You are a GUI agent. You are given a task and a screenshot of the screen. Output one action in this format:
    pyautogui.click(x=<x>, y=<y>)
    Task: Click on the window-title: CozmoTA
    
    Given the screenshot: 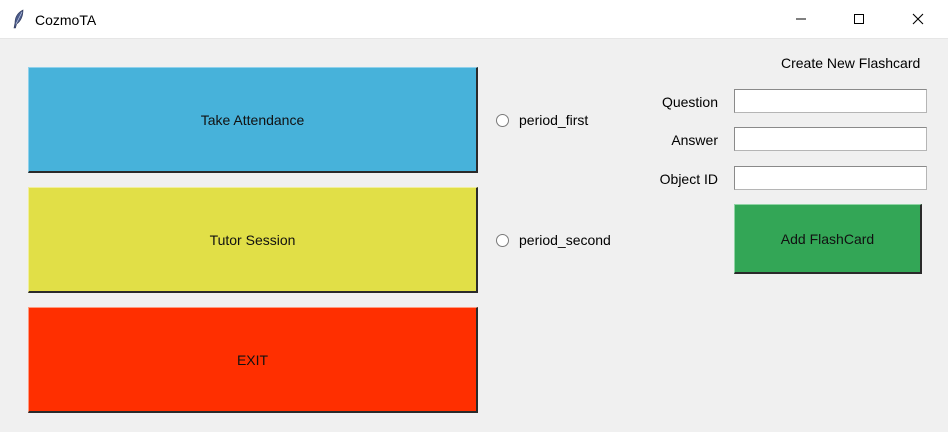 What is the action you would take?
    pyautogui.click(x=66, y=20)
    